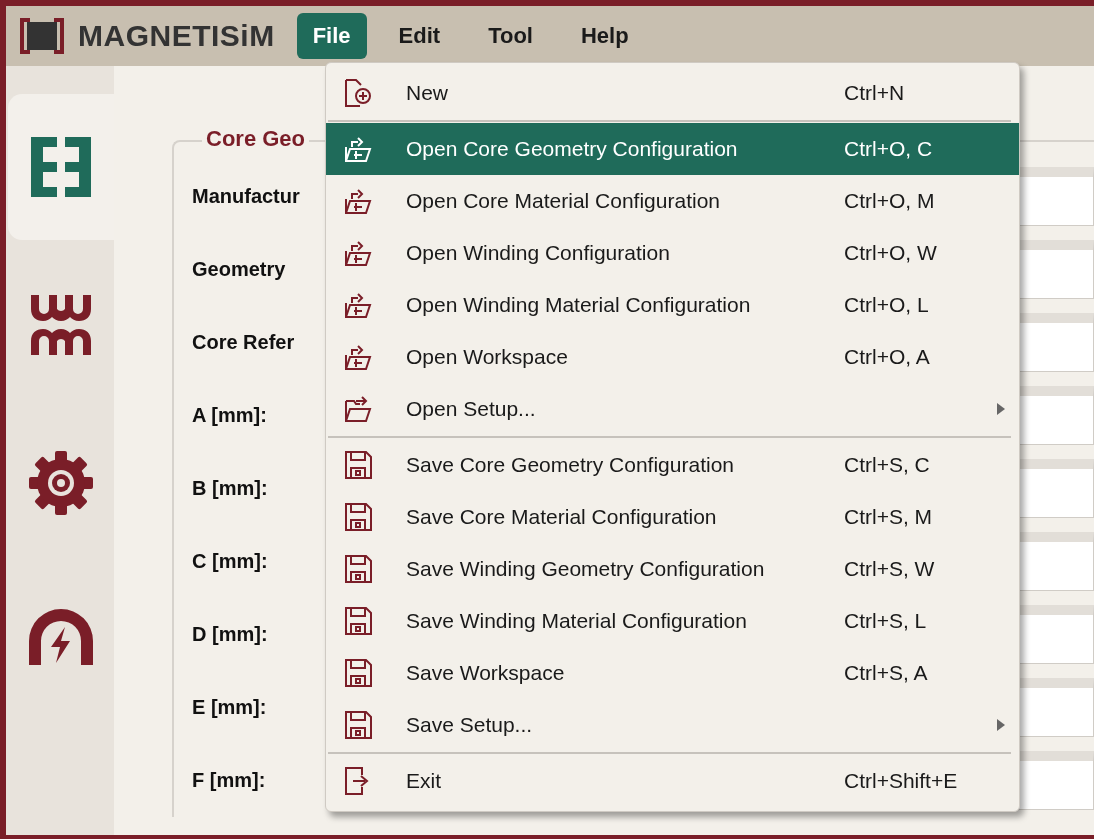 This screenshot has width=1094, height=839. Describe the element at coordinates (239, 269) in the screenshot. I see `field-label: Geometry` at that location.